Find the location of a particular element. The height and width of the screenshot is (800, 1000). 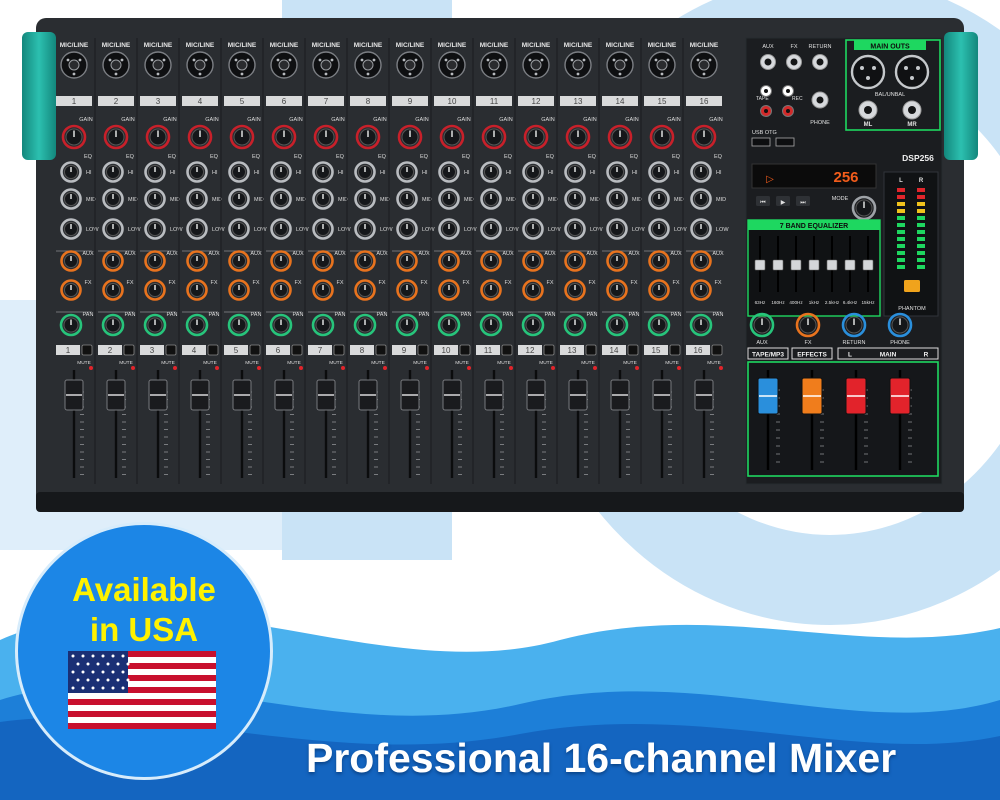

master-return-knob is located at coordinates (854, 325).